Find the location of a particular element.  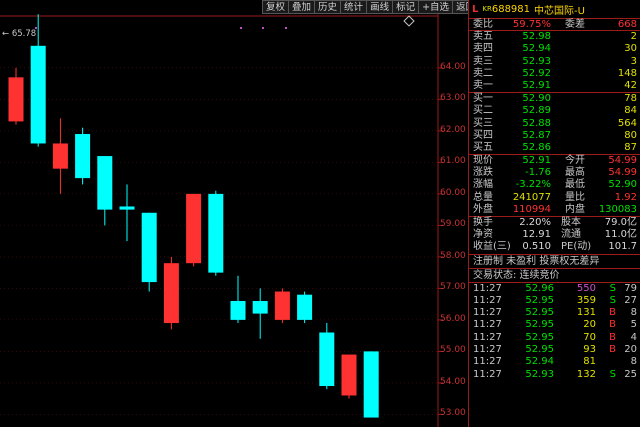

price-tick-label: 62.00 is located at coordinates (453, 129).